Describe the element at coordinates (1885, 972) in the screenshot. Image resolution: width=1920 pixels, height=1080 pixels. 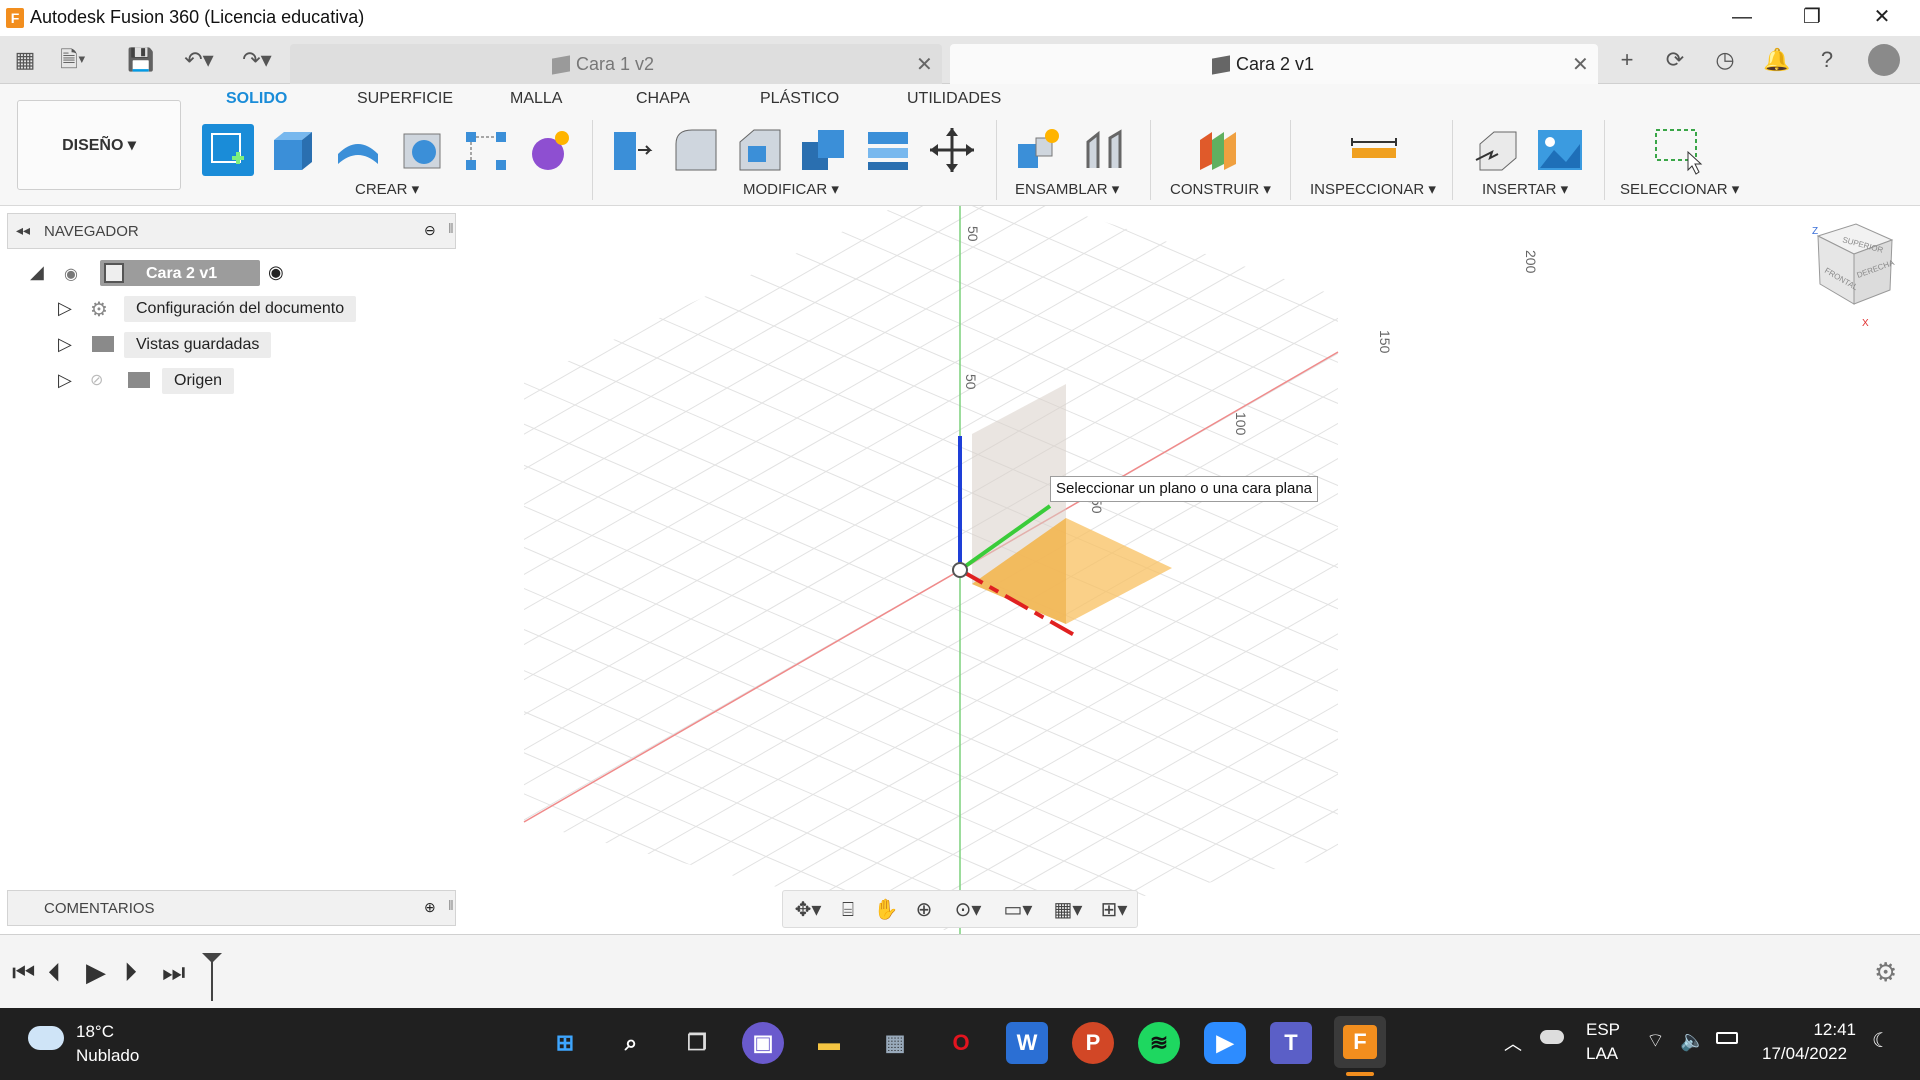
I see `timeline-settings-gear-icon: ⚙` at that location.